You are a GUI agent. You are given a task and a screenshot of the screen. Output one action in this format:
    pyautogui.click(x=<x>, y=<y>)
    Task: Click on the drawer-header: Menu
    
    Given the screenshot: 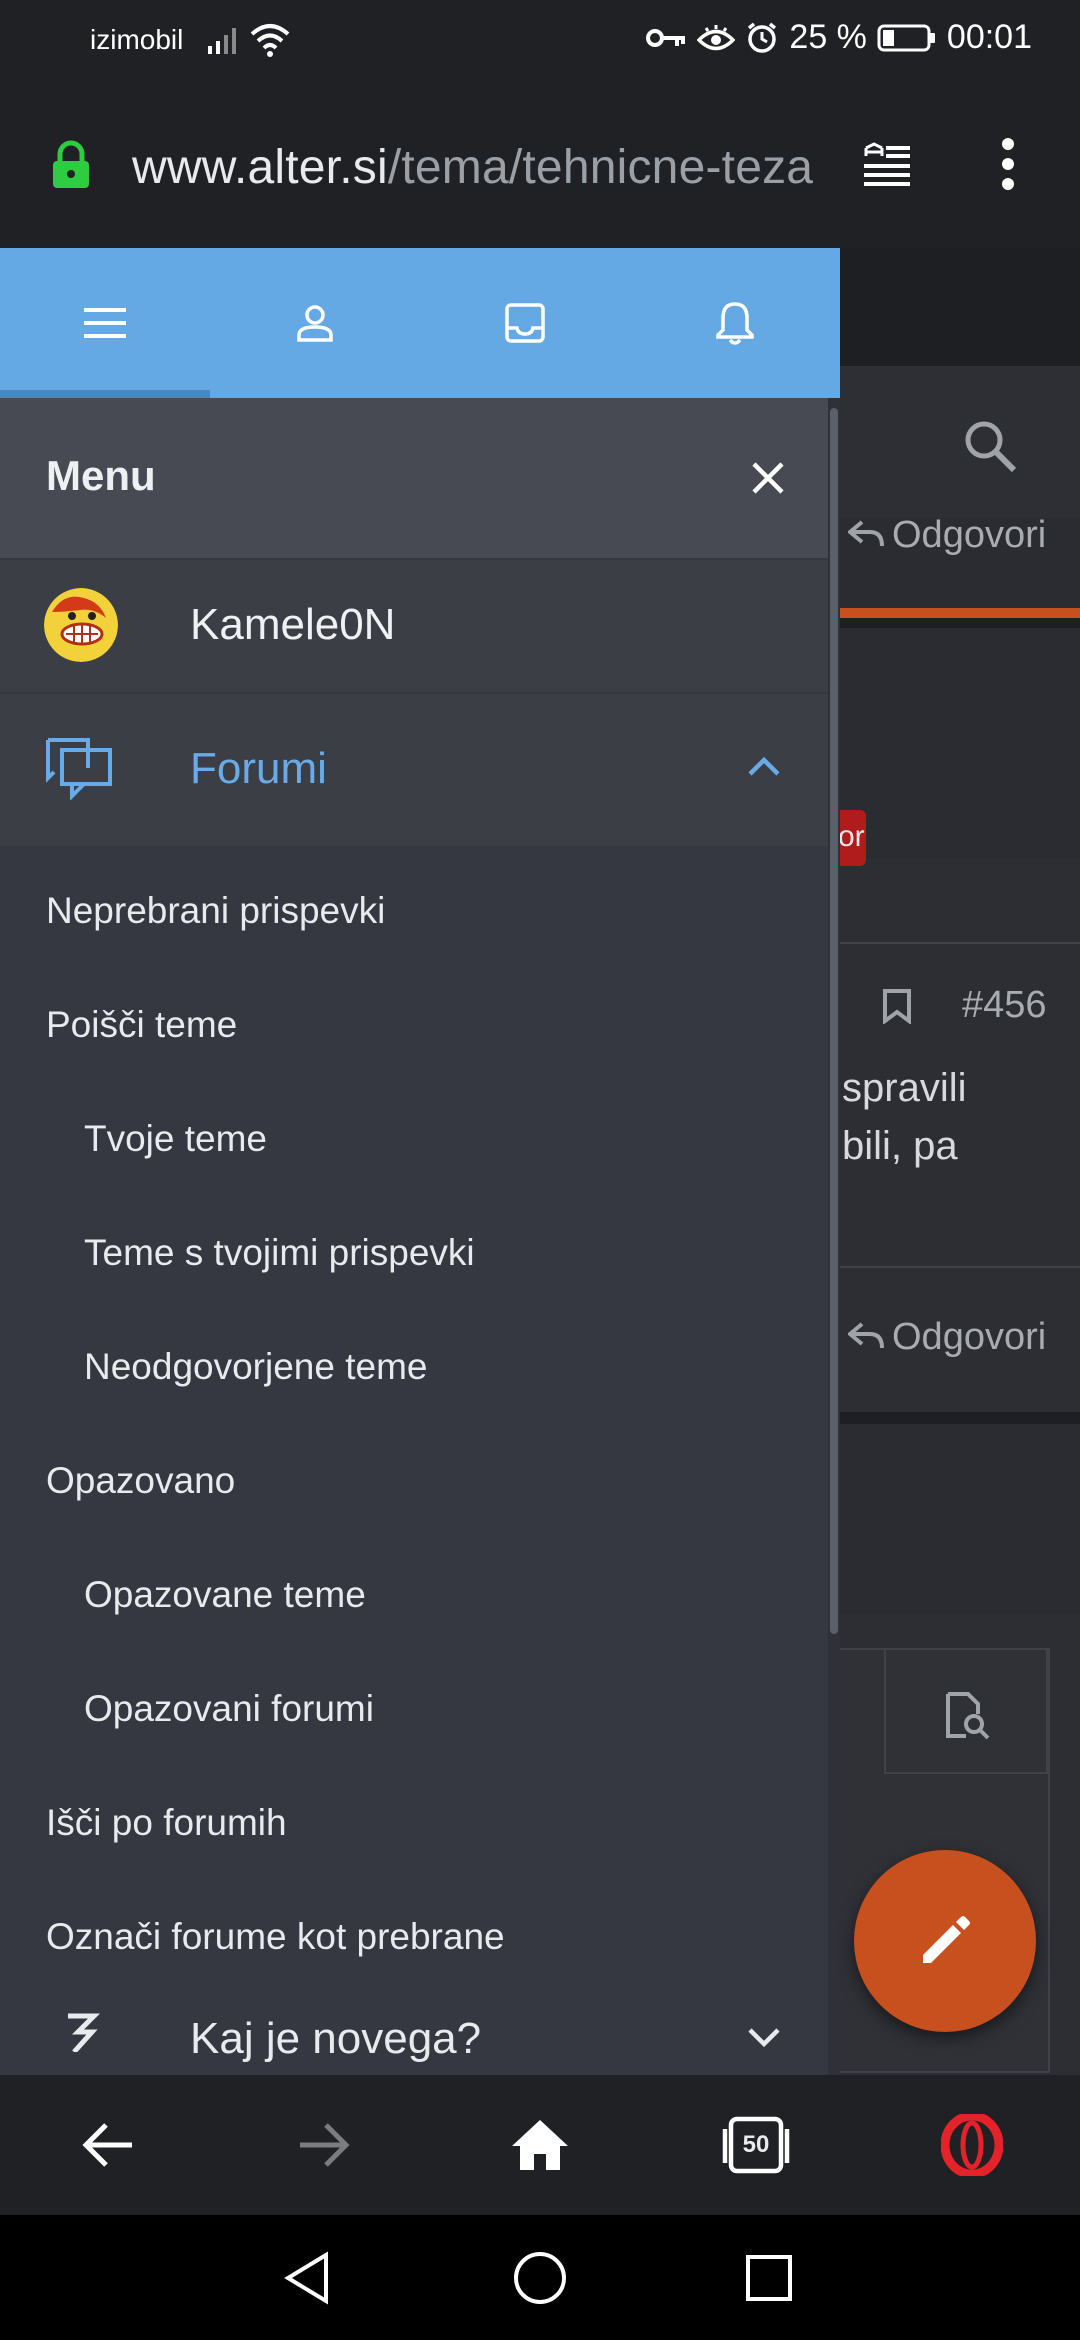 What is the action you would take?
    pyautogui.click(x=414, y=478)
    